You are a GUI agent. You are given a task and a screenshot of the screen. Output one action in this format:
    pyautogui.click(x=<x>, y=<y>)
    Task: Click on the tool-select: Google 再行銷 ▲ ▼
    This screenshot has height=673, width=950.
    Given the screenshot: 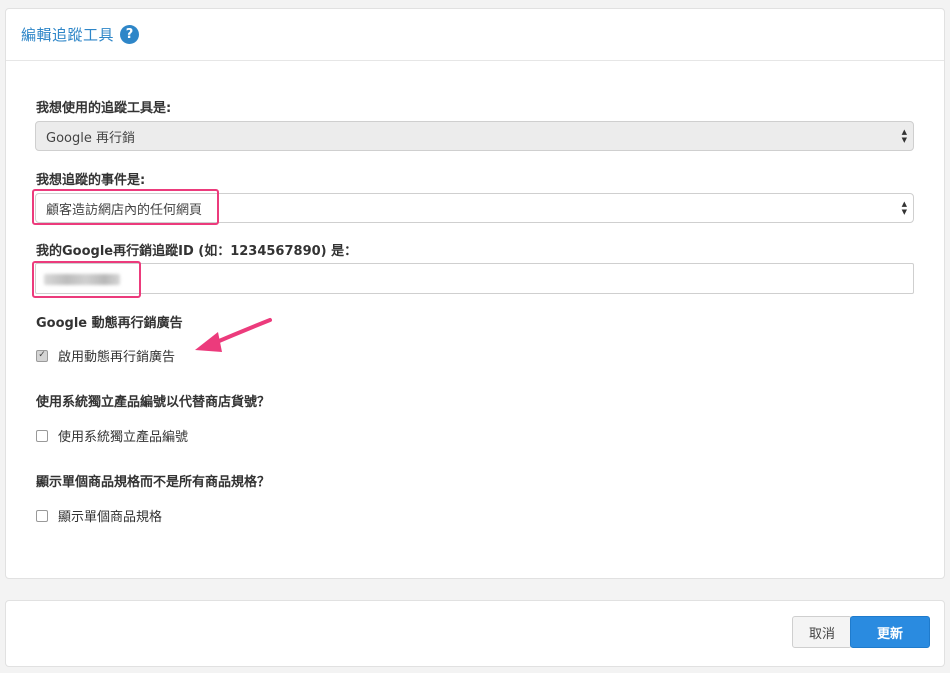 What is the action you would take?
    pyautogui.click(x=474, y=136)
    